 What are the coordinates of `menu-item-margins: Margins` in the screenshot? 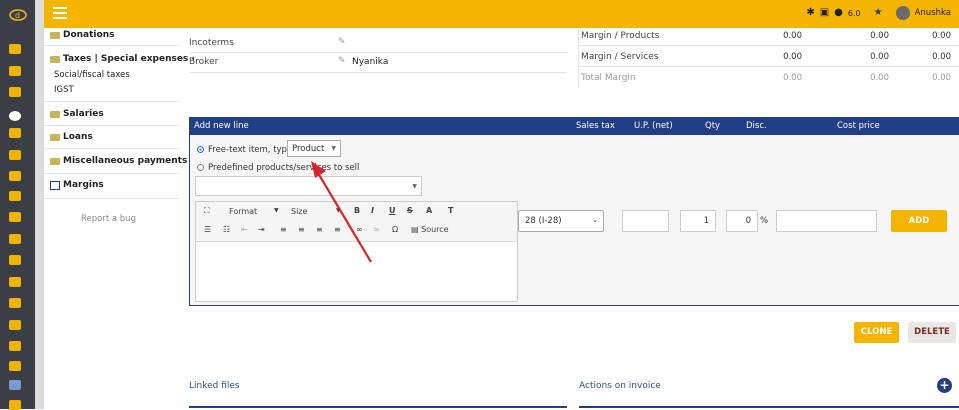 It's located at (77, 185).